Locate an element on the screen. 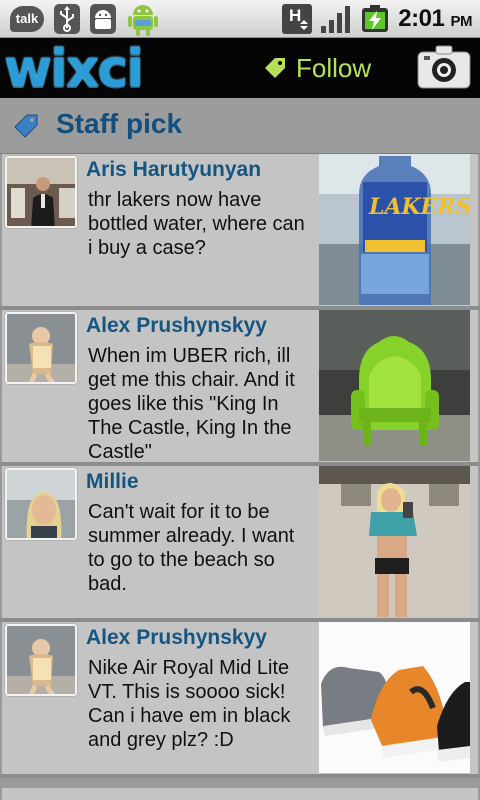  h-network-icon: H is located at coordinates (297, 19).